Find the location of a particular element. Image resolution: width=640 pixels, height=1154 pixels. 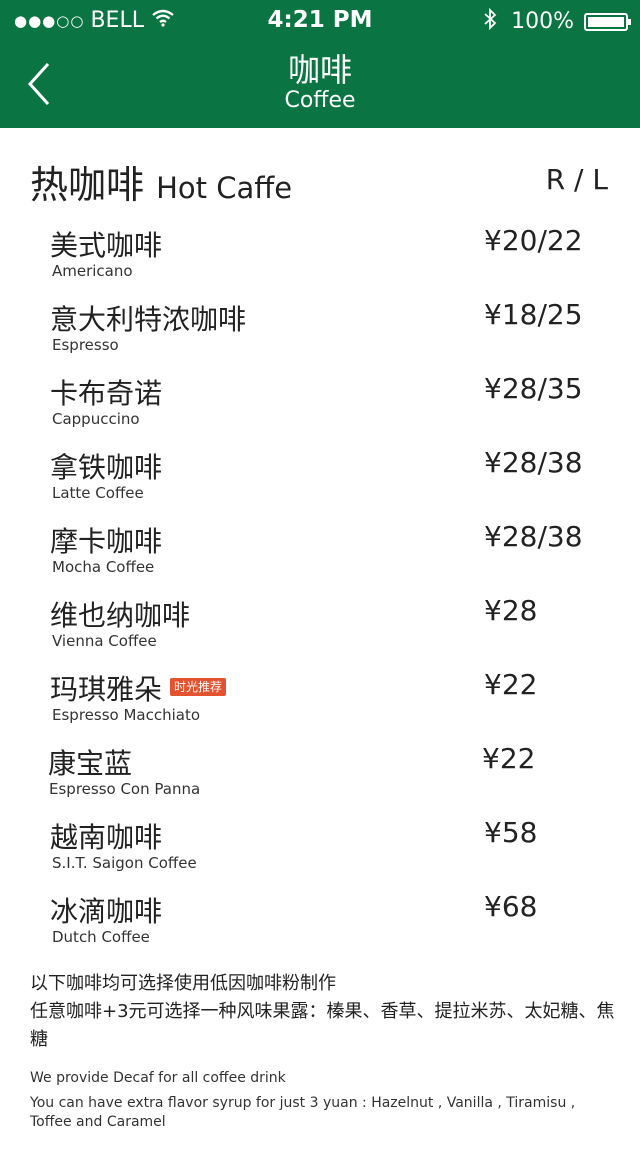

item-price: ¥20/22 is located at coordinates (533, 240).